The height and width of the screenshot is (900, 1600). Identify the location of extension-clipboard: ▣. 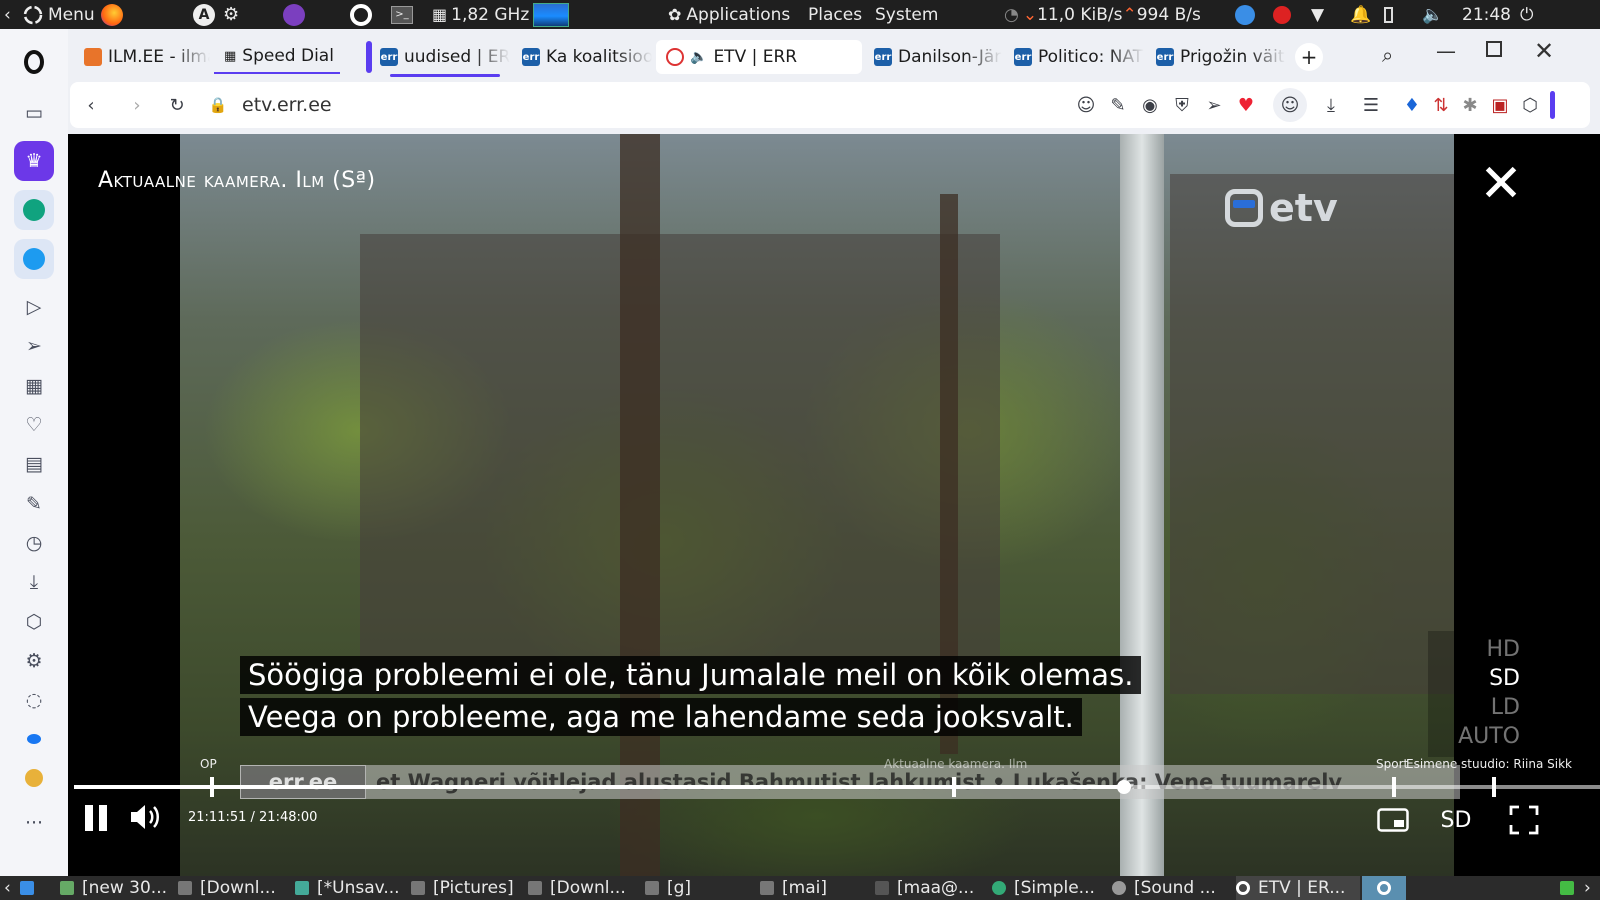
(1500, 105).